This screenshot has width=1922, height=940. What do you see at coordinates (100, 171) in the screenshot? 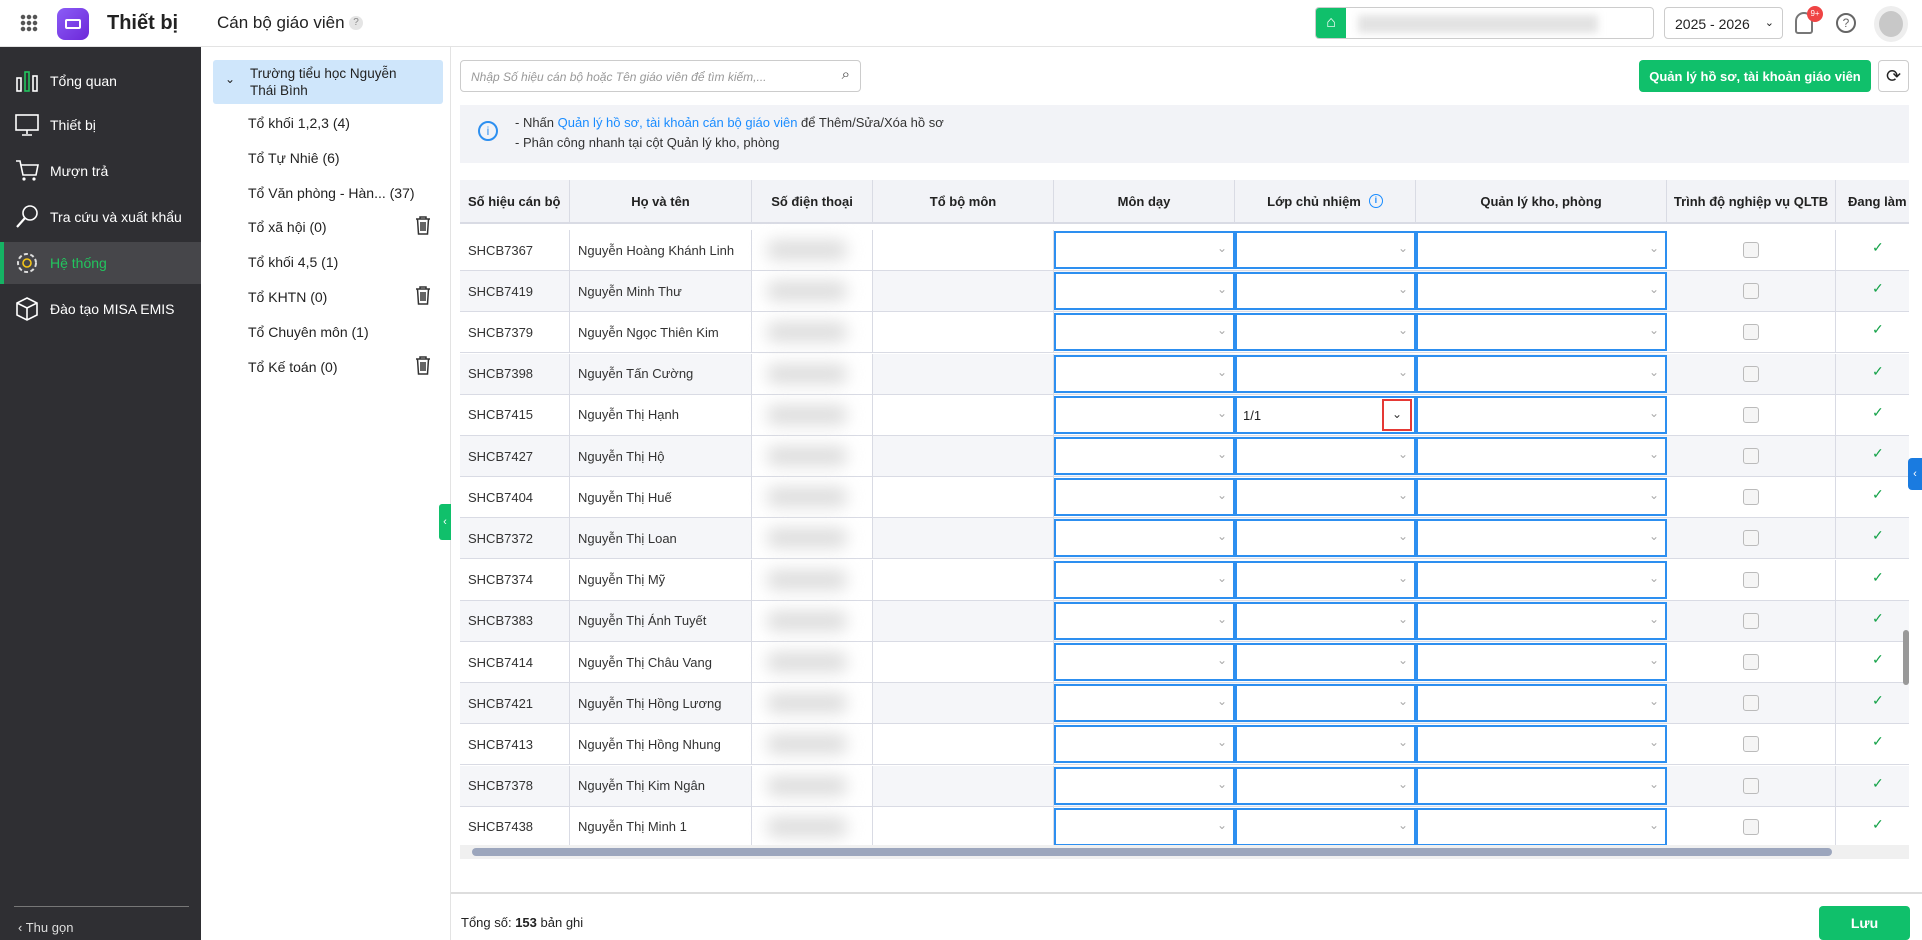
I see `sidebar-item-2: Mượn trả` at bounding box center [100, 171].